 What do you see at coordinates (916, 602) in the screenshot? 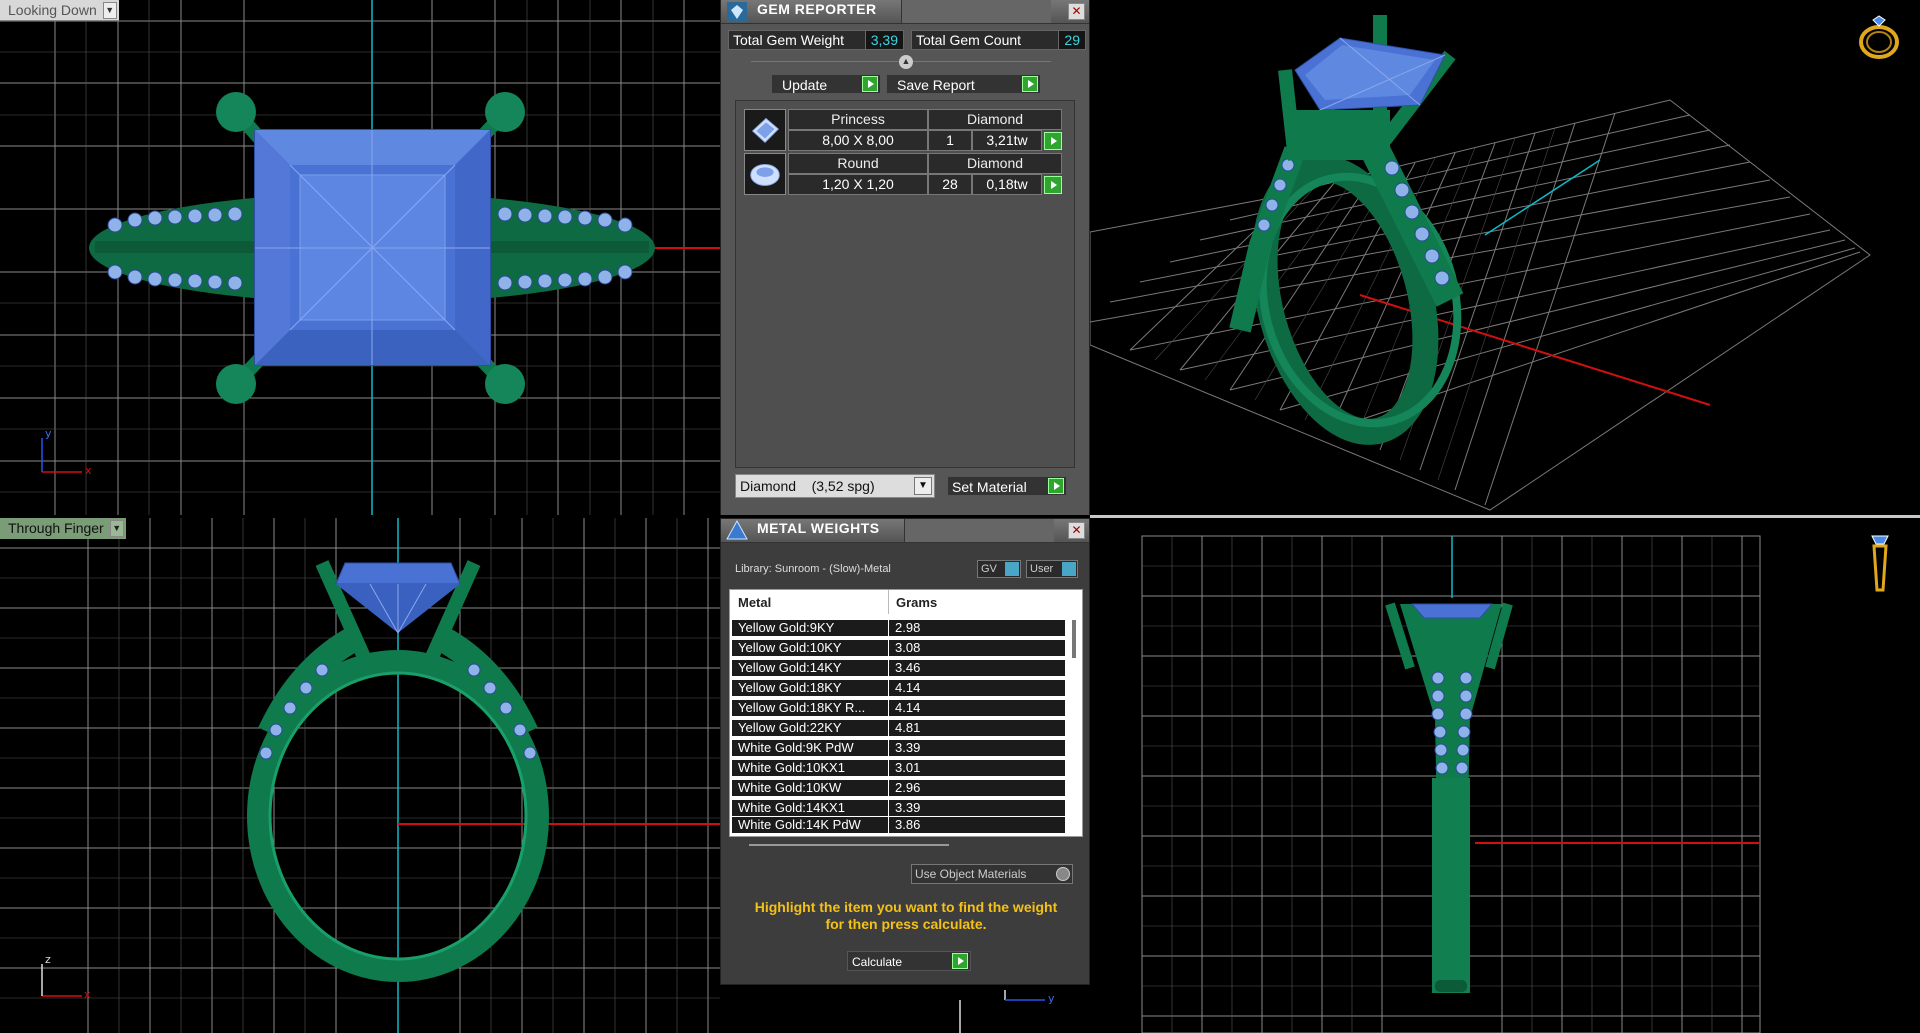
I see `column-header-grams: Grams` at bounding box center [916, 602].